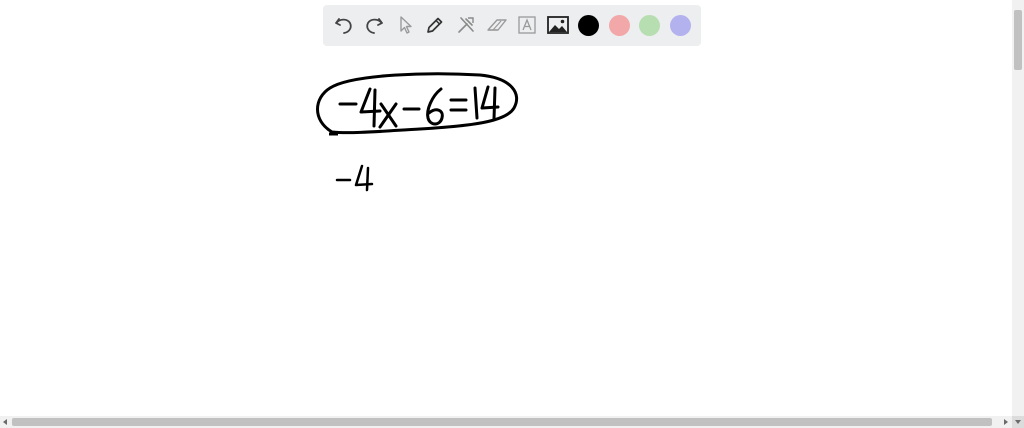  Describe the element at coordinates (5, 422) in the screenshot. I see `scroll-left-arrow-icon` at that location.